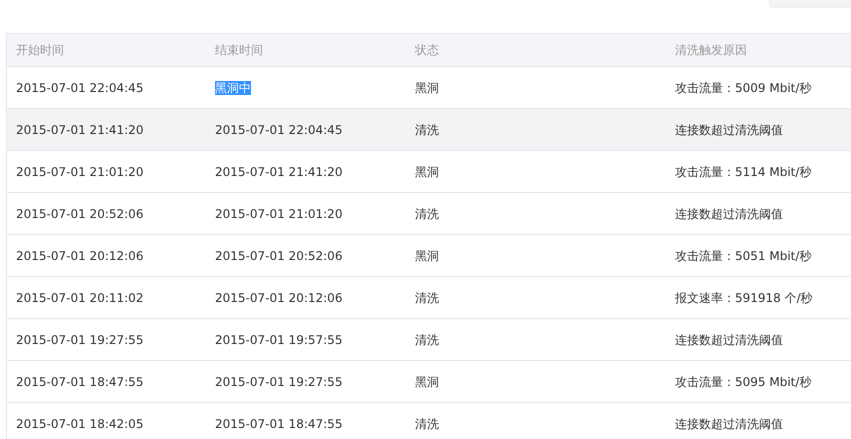 This screenshot has width=851, height=439. Describe the element at coordinates (743, 87) in the screenshot. I see `table-cell: 攻击流量：5009 Mbit/秒` at that location.